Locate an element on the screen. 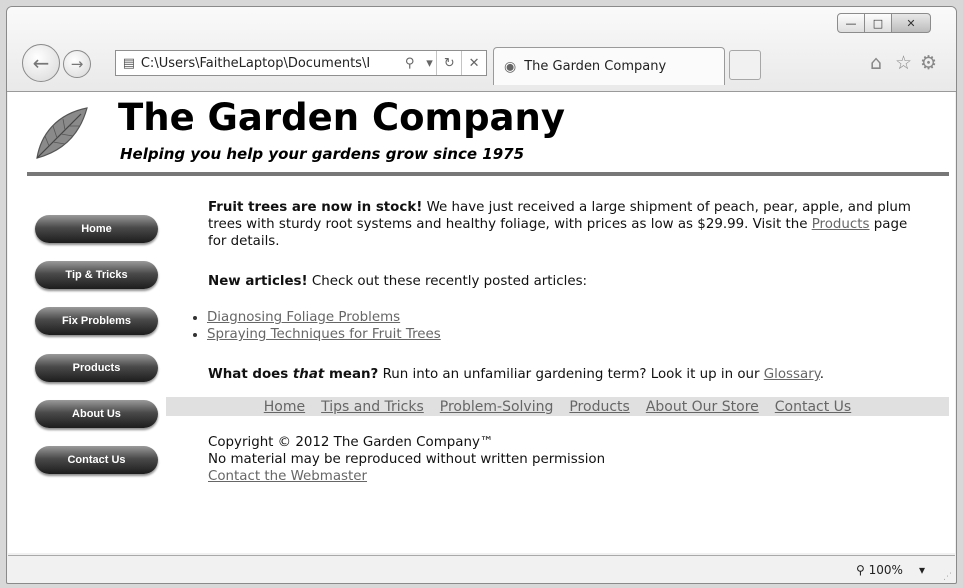 The height and width of the screenshot is (588, 963). star-icon: ☆ is located at coordinates (903, 63).